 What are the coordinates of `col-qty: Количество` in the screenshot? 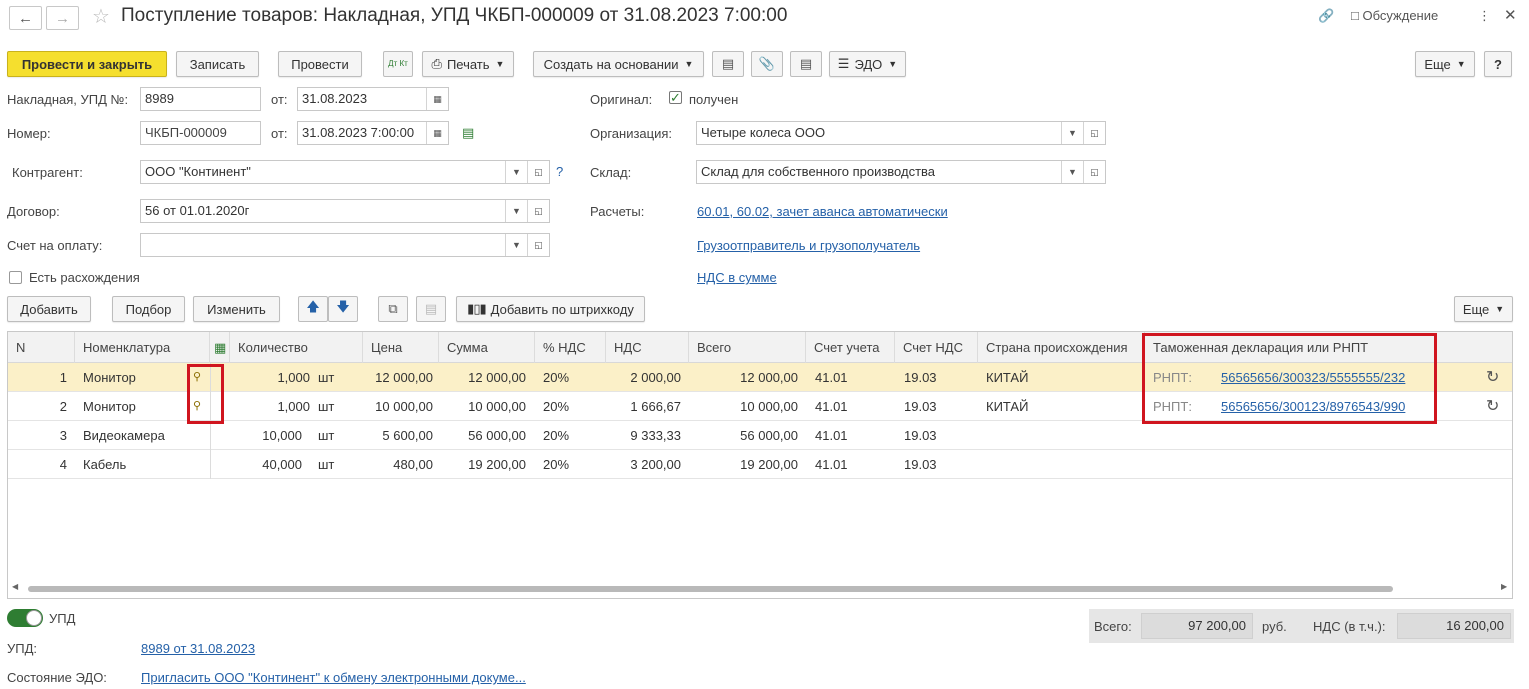 It's located at (296, 347).